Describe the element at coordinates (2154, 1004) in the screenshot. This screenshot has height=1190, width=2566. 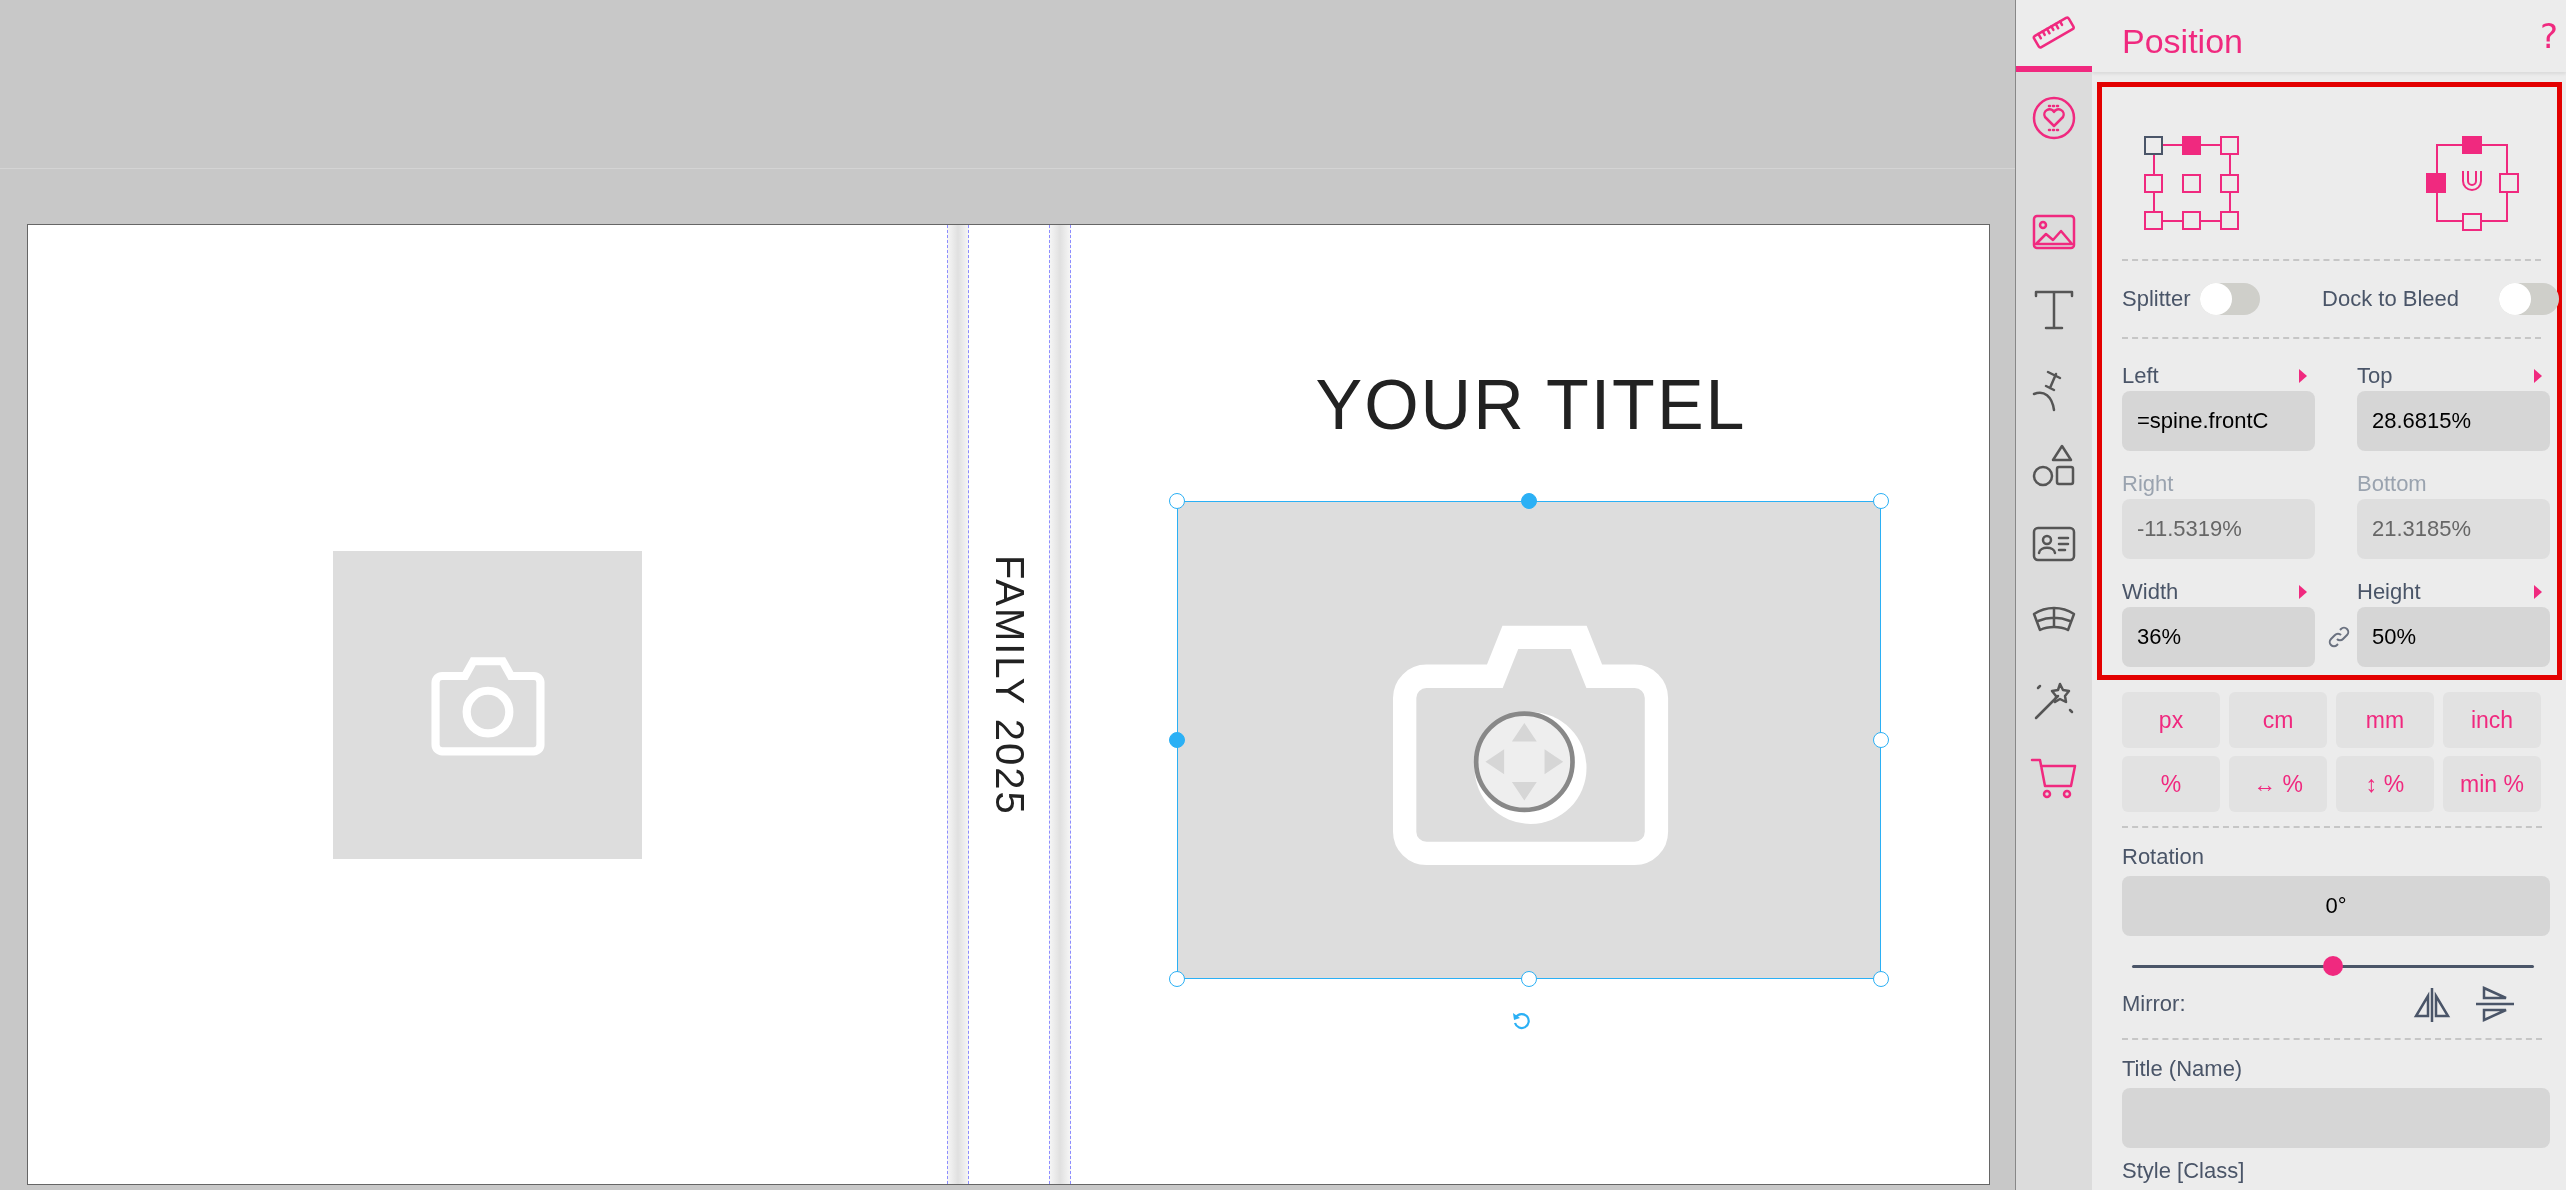
I see `mirror-label: Mirror:` at that location.